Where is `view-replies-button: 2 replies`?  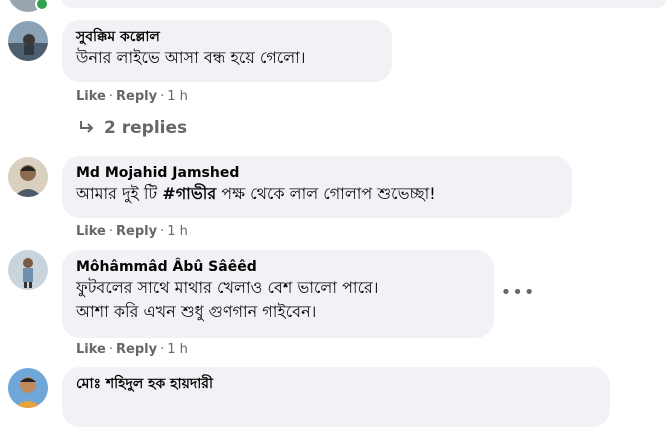
view-replies-button: 2 replies is located at coordinates (132, 128).